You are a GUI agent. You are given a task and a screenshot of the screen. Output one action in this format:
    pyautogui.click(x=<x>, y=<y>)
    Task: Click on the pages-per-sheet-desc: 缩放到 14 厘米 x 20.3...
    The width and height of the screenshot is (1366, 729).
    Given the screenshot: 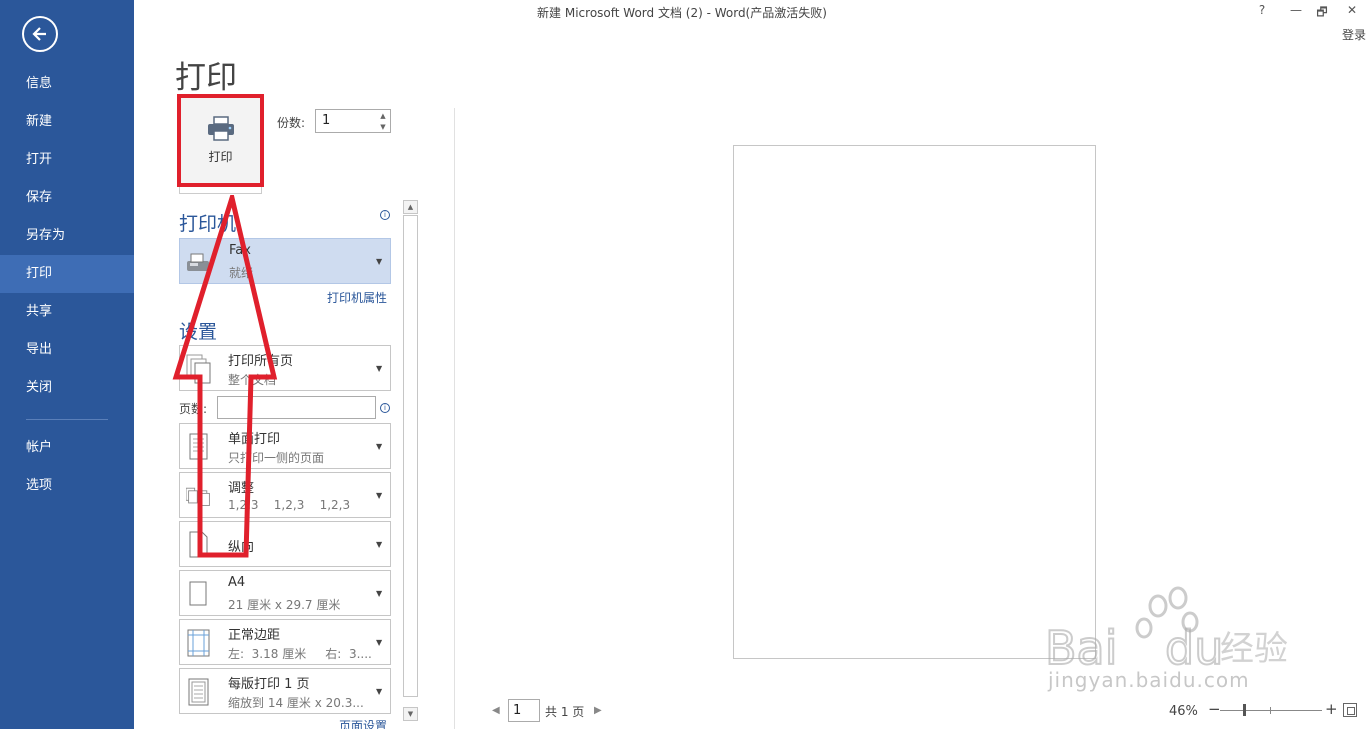 What is the action you would take?
    pyautogui.click(x=296, y=703)
    